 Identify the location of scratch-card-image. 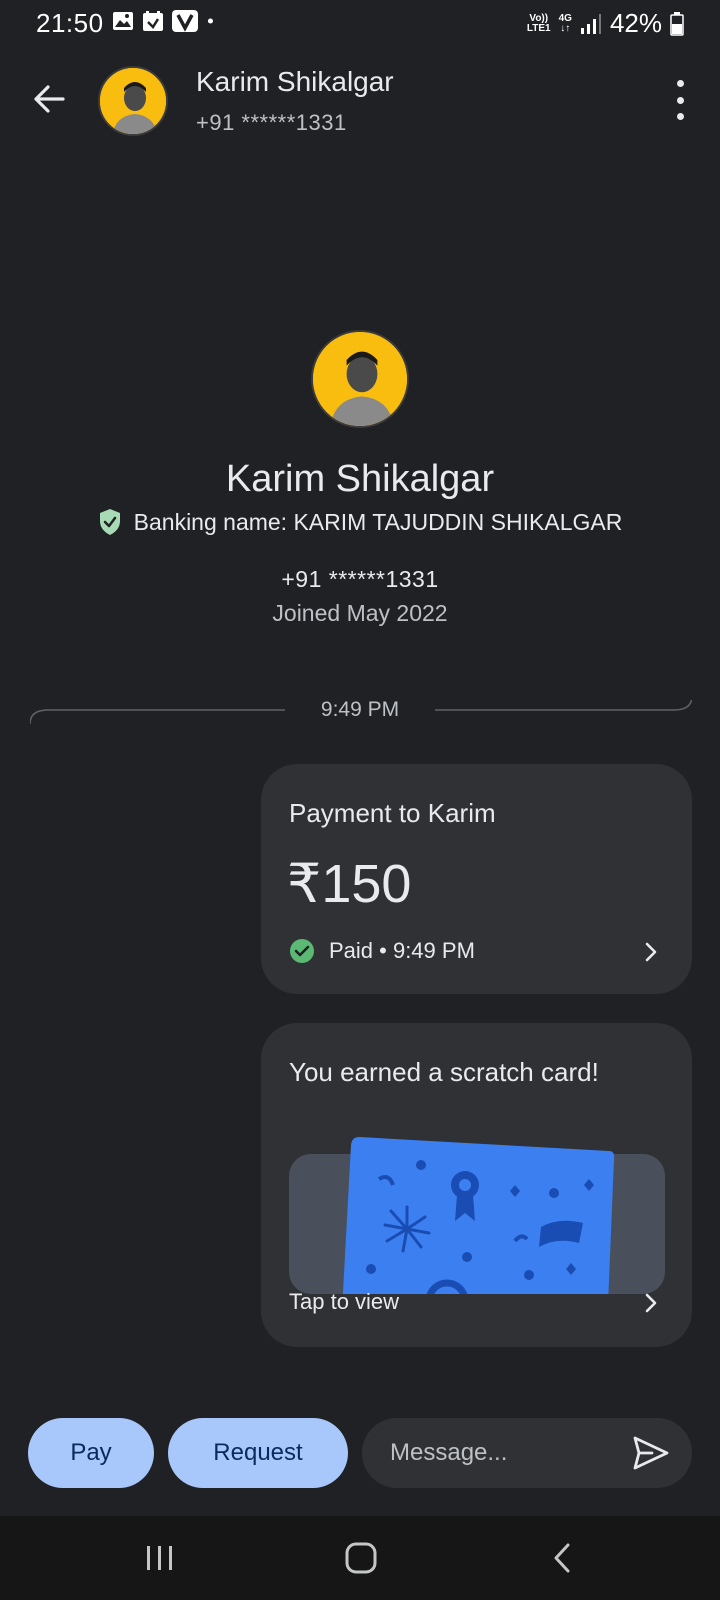
(477, 1212).